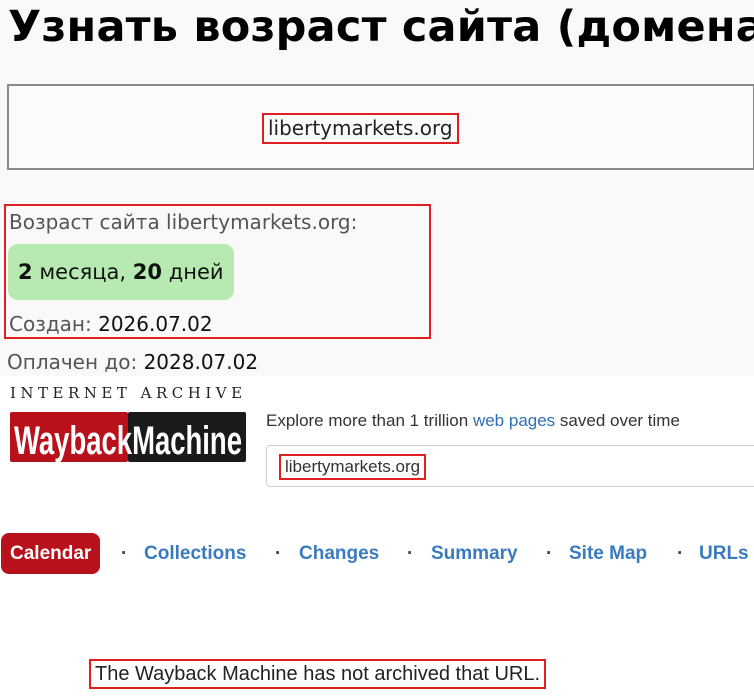 The height and width of the screenshot is (698, 754). Describe the element at coordinates (195, 553) in the screenshot. I see `tab-collections: Collections` at that location.